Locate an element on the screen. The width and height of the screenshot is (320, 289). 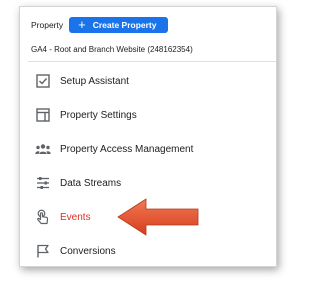
touch-icon is located at coordinates (43, 217).